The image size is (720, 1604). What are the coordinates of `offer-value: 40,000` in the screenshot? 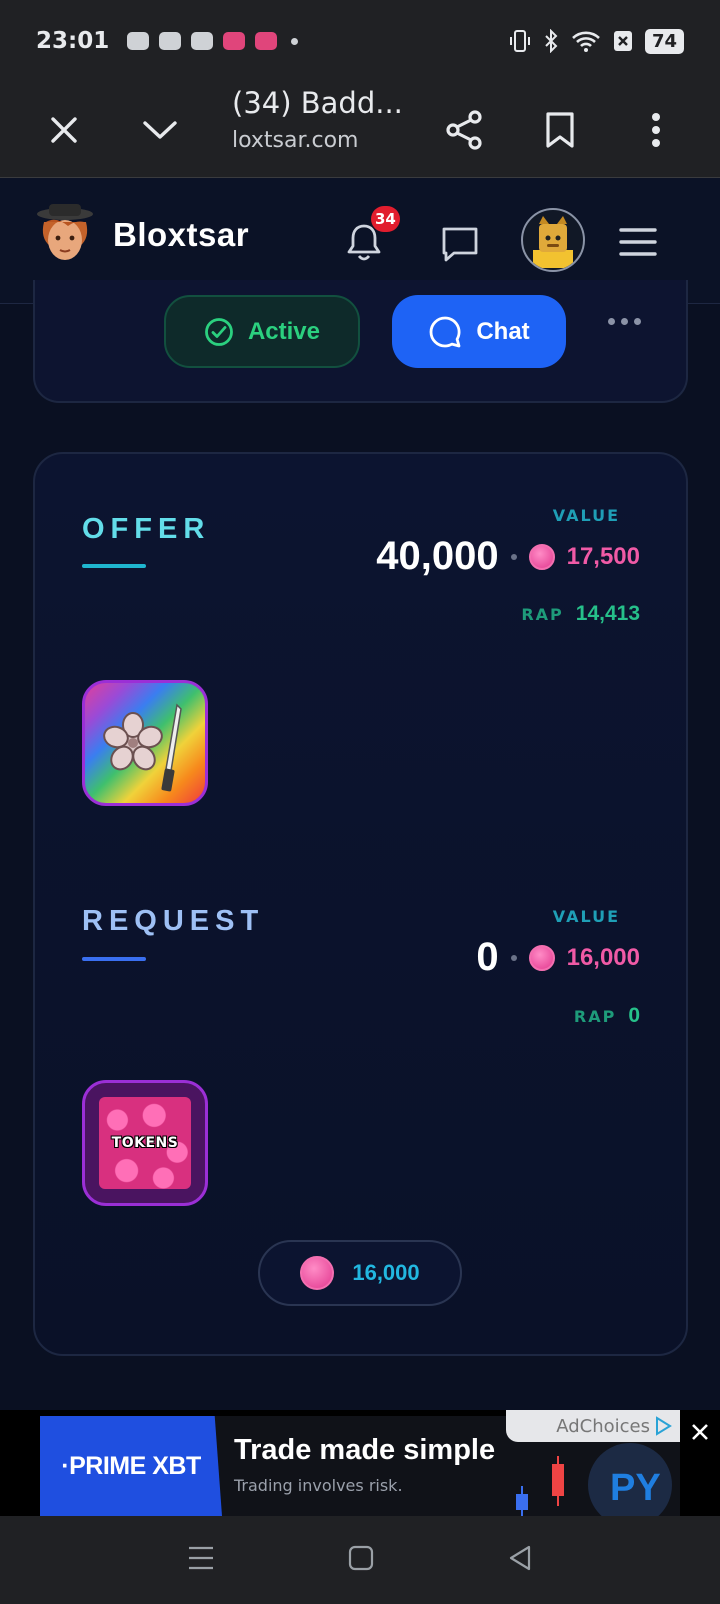 It's located at (437, 556).